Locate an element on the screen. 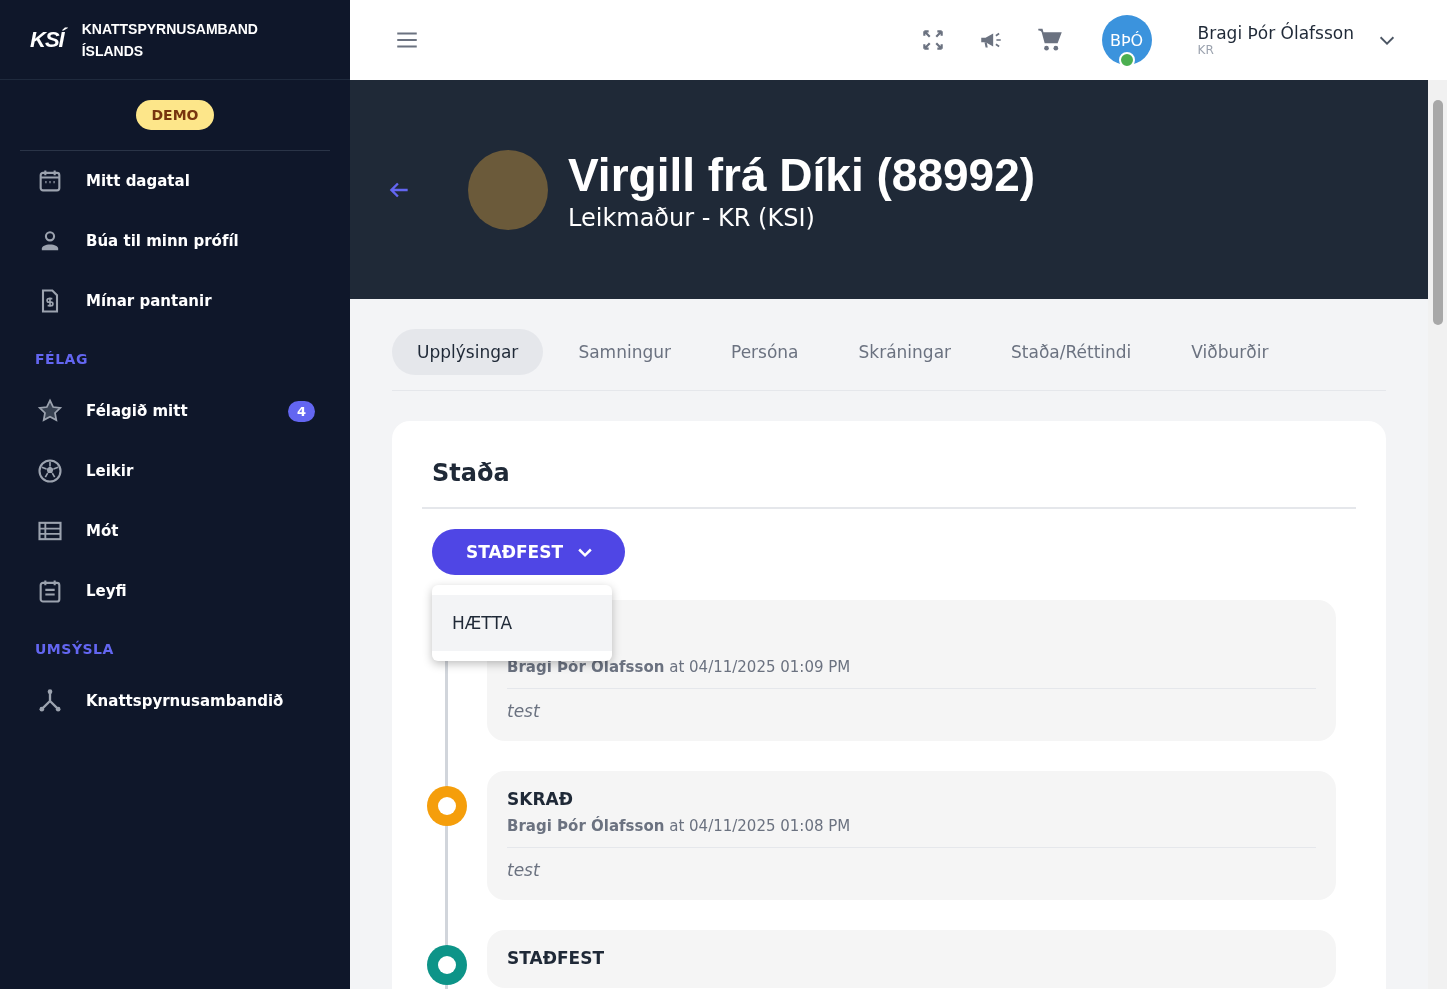 The height and width of the screenshot is (989, 1447). tab: Viðburðir is located at coordinates (1230, 352).